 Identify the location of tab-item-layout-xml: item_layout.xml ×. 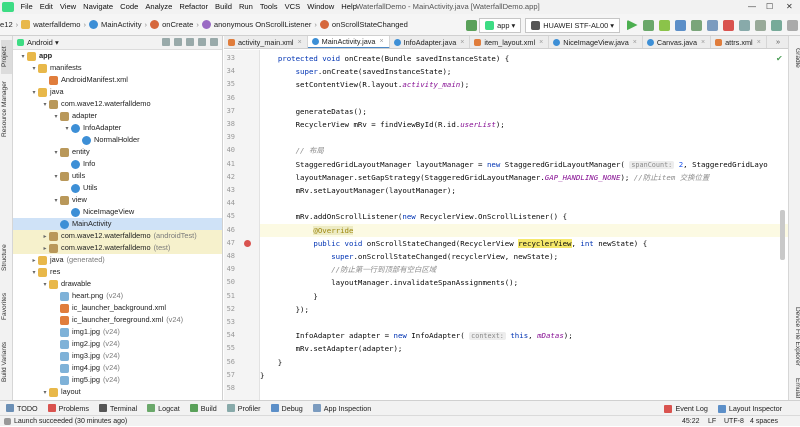
(510, 42).